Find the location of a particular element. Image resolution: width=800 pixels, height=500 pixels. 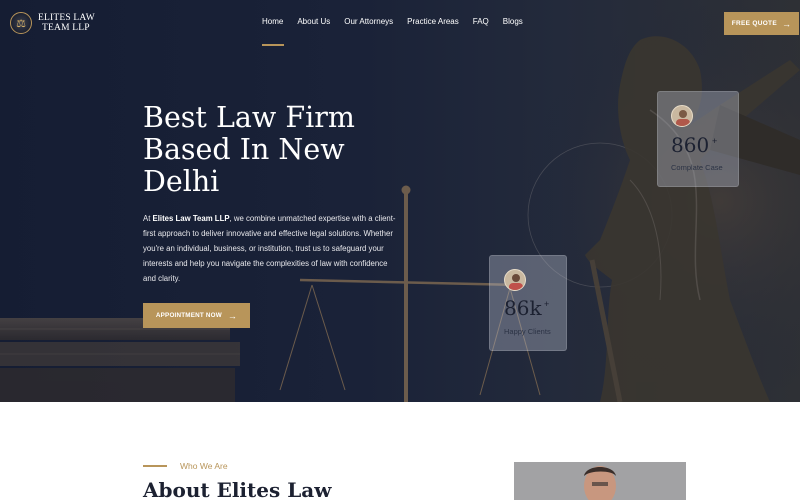

stat-label: Complate Case is located at coordinates (697, 167).